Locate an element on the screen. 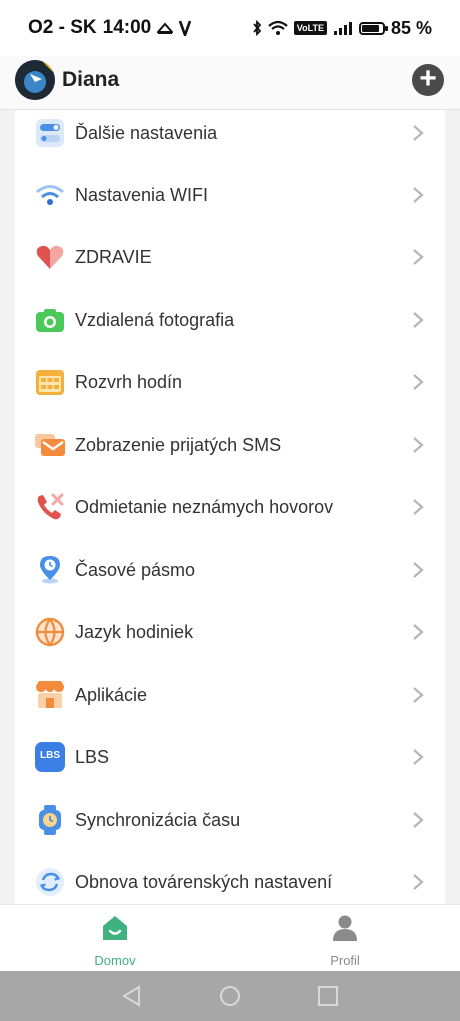  v-app-icon is located at coordinates (185, 28).